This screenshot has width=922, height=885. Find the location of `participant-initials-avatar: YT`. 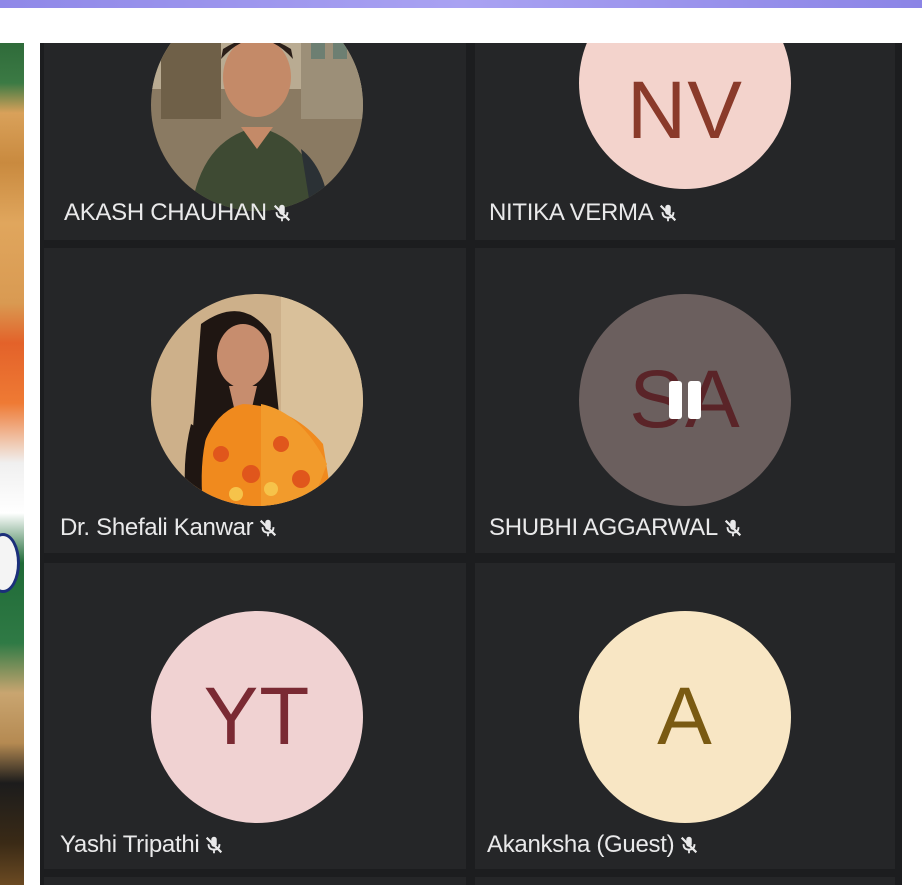

participant-initials-avatar: YT is located at coordinates (257, 717).